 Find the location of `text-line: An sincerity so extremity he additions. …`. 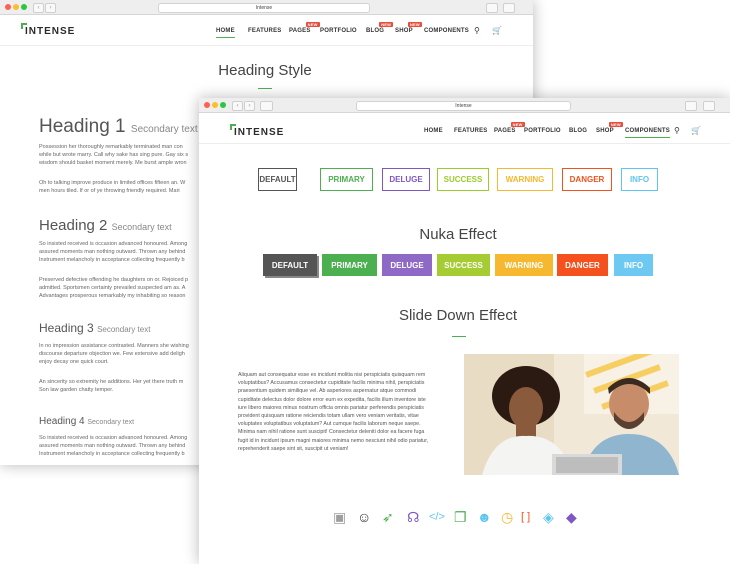

text-line: An sincerity so extremity he additions. … is located at coordinates (111, 382).